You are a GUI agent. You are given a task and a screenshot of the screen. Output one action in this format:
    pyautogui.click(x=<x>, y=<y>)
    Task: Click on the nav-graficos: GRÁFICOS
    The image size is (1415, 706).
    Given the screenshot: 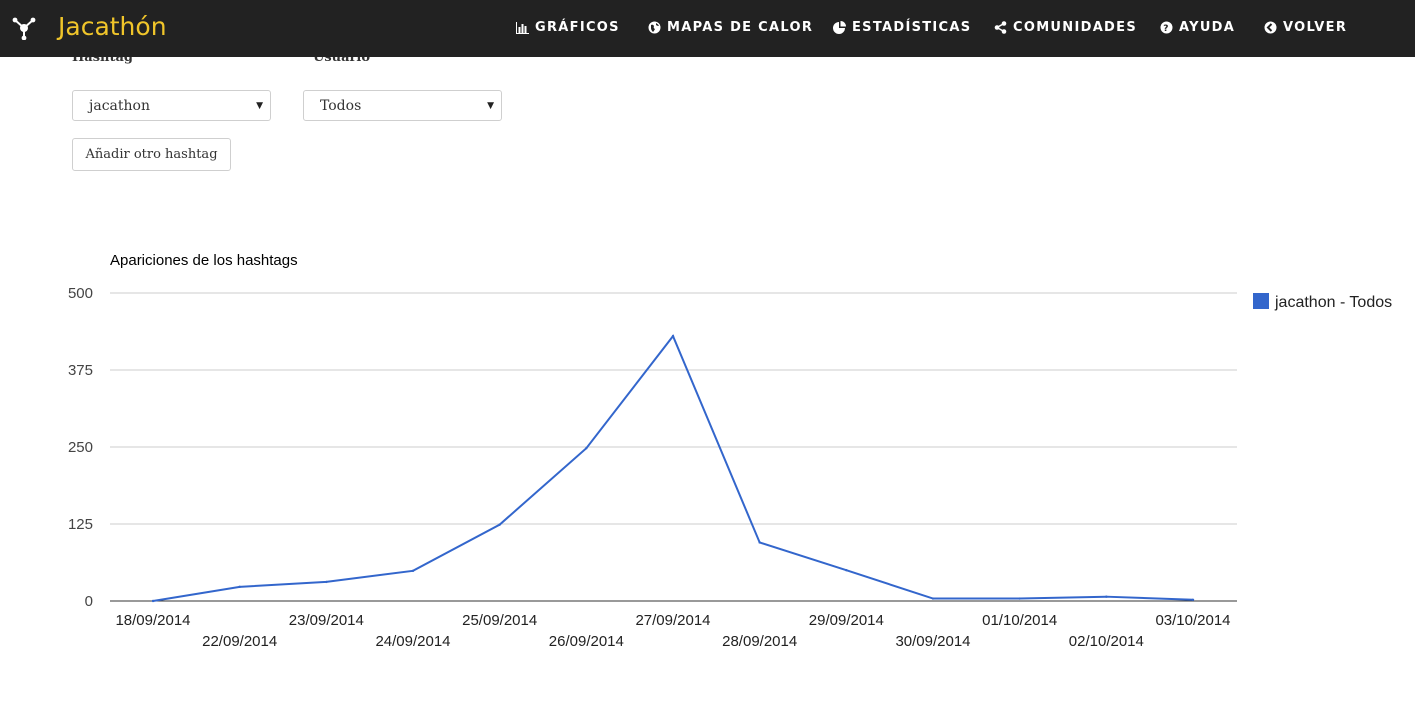 What is the action you would take?
    pyautogui.click(x=568, y=27)
    